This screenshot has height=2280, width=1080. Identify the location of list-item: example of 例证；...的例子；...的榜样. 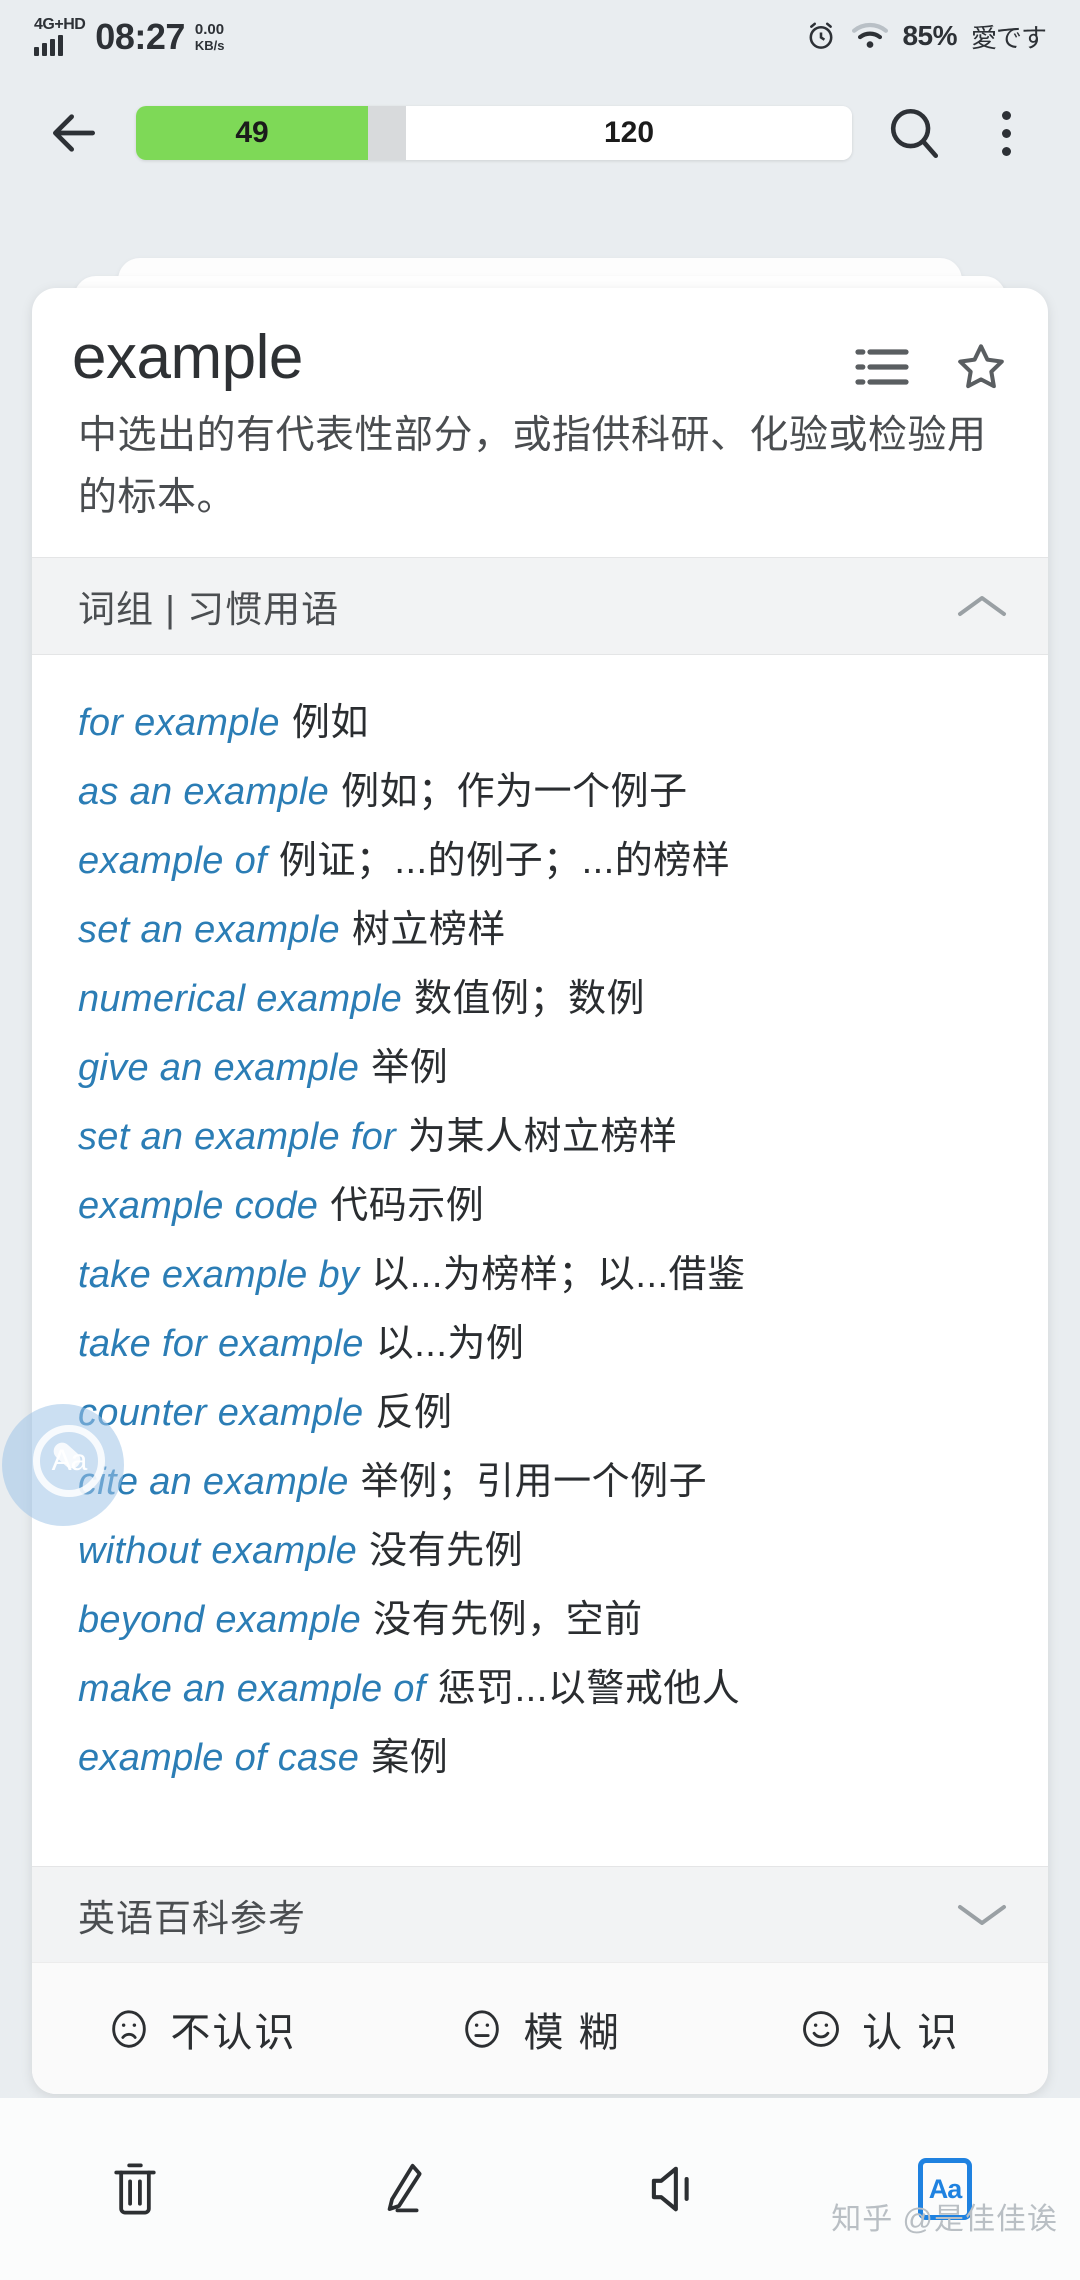
(545, 861).